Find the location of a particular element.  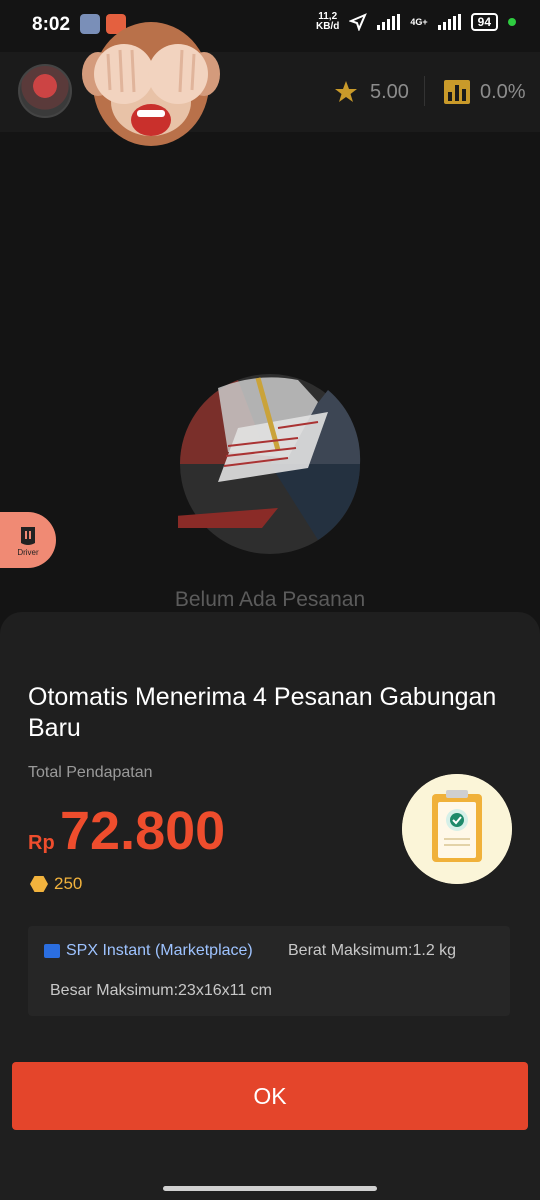

coins-reward: 250 is located at coordinates (56, 884).